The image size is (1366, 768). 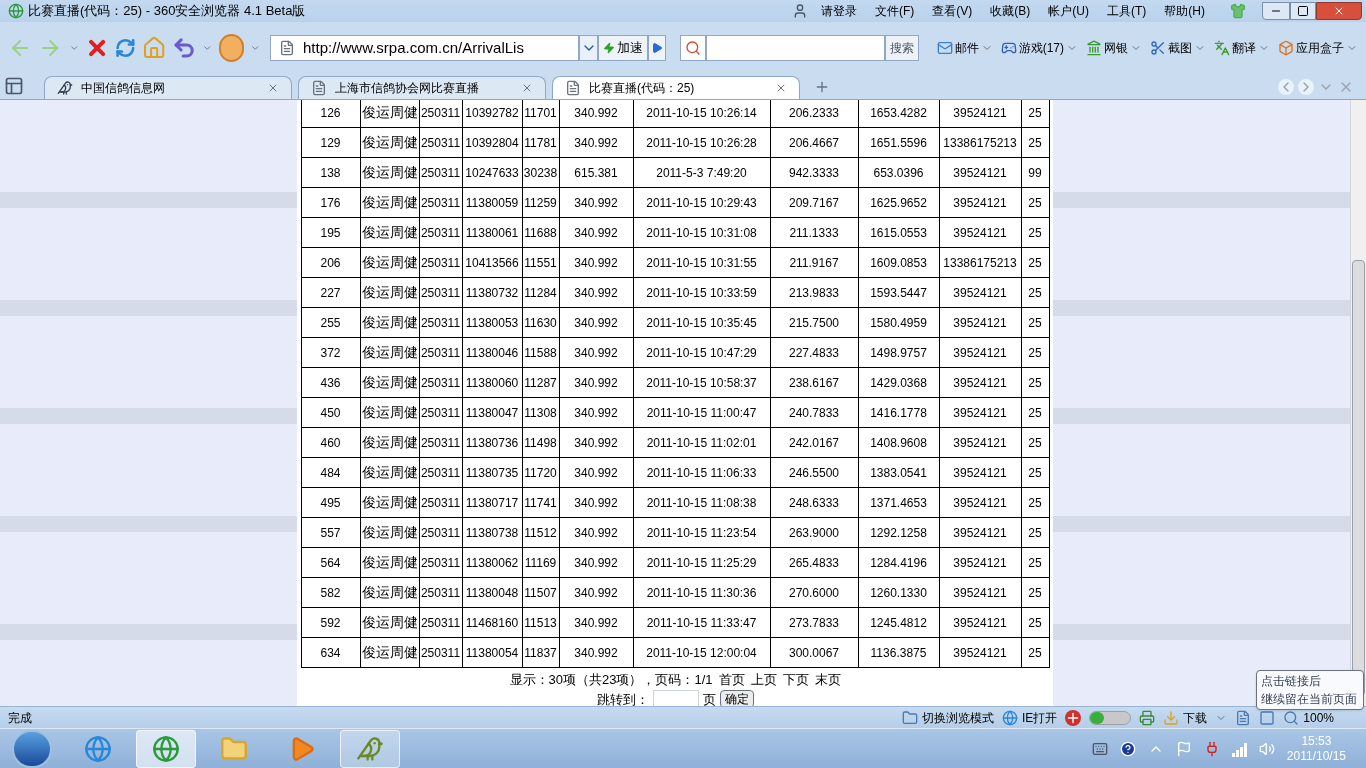 What do you see at coordinates (540, 562) in the screenshot?
I see `table-cell: 11169` at bounding box center [540, 562].